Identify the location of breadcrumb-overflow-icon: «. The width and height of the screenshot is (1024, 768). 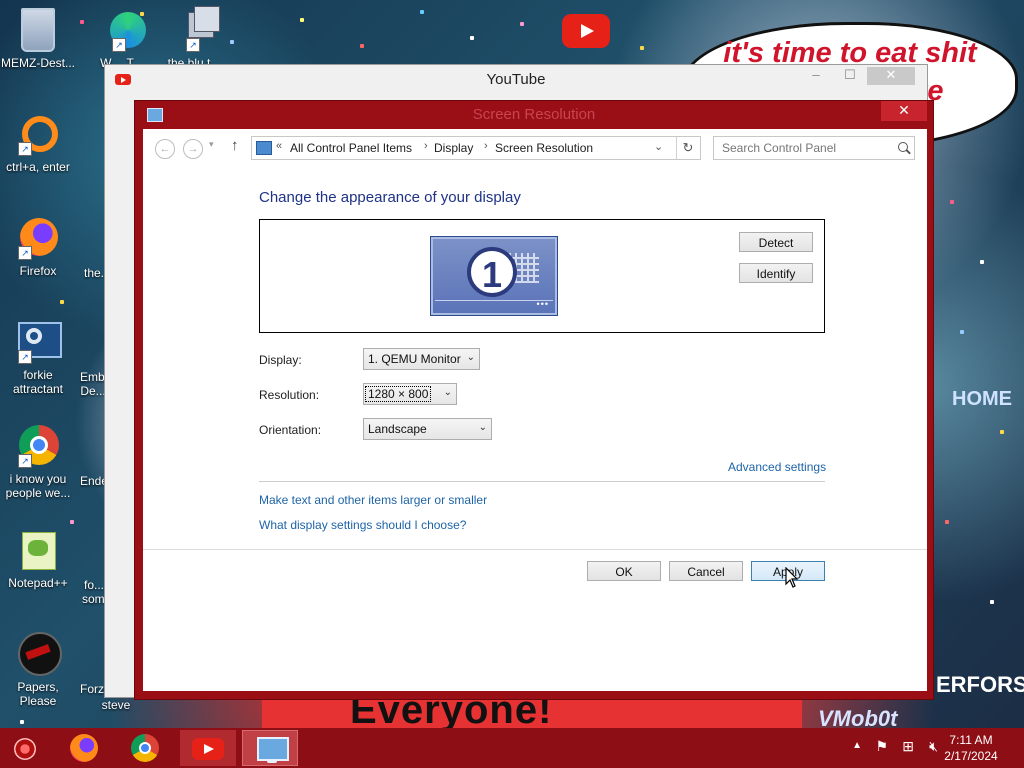
(279, 146).